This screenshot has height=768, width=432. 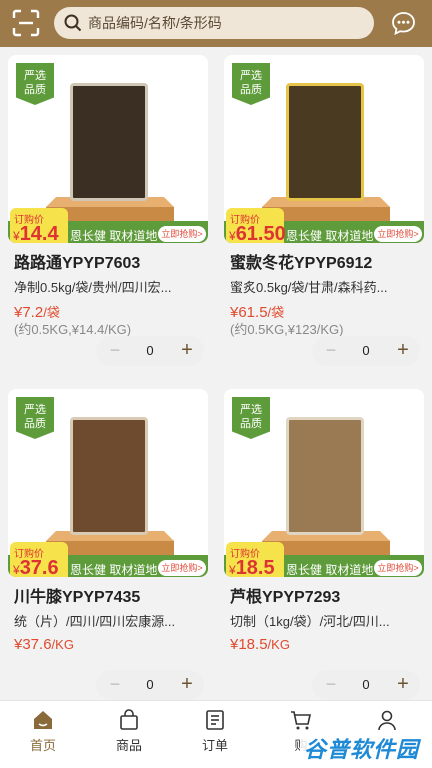 I want to click on promo-price-box: 订购价 ¥18.5, so click(x=255, y=559).